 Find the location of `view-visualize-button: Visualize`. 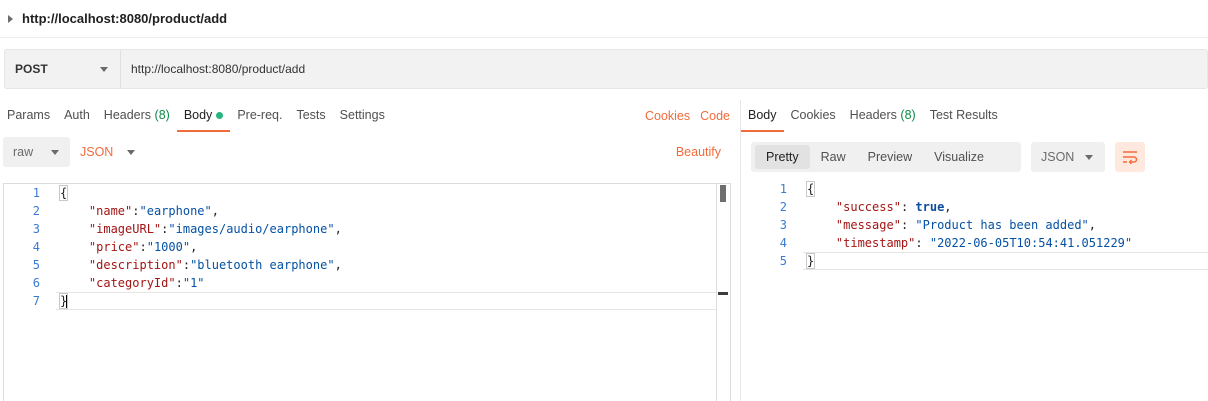

view-visualize-button: Visualize is located at coordinates (959, 157).